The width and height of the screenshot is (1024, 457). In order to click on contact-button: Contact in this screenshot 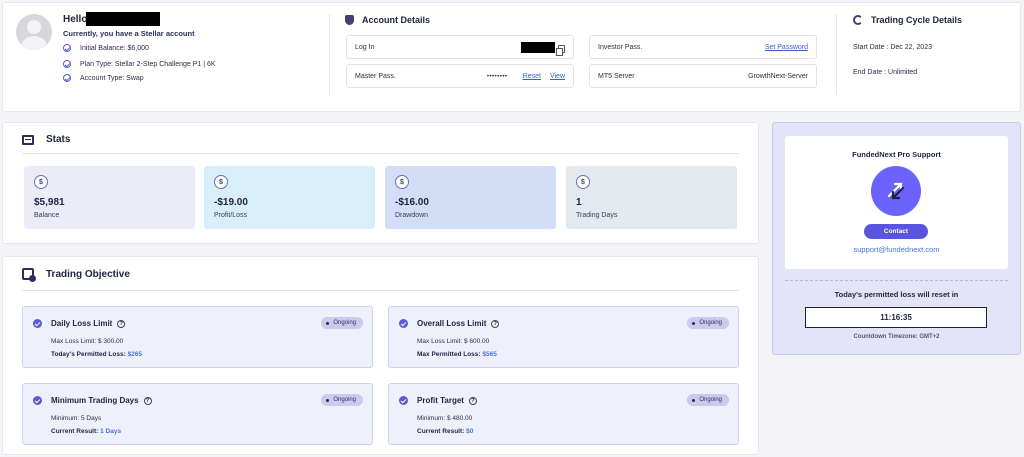, I will do `click(896, 231)`.